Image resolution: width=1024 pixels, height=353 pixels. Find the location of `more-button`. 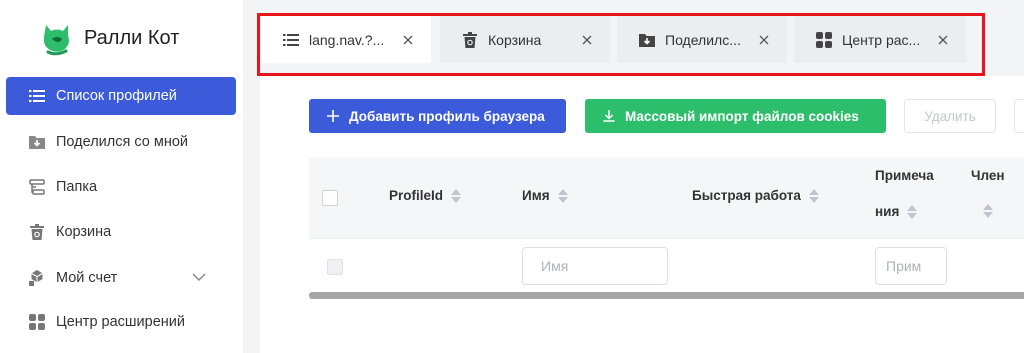

more-button is located at coordinates (1019, 116).